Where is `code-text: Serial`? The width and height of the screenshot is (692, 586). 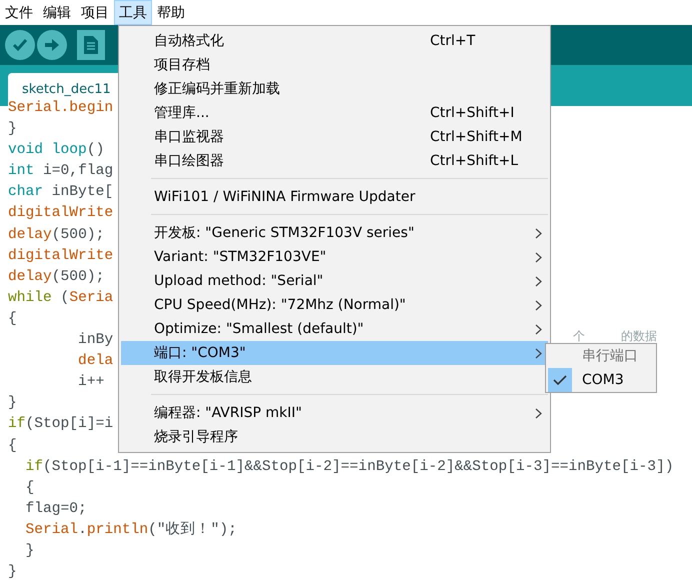
code-text: Serial is located at coordinates (51, 530).